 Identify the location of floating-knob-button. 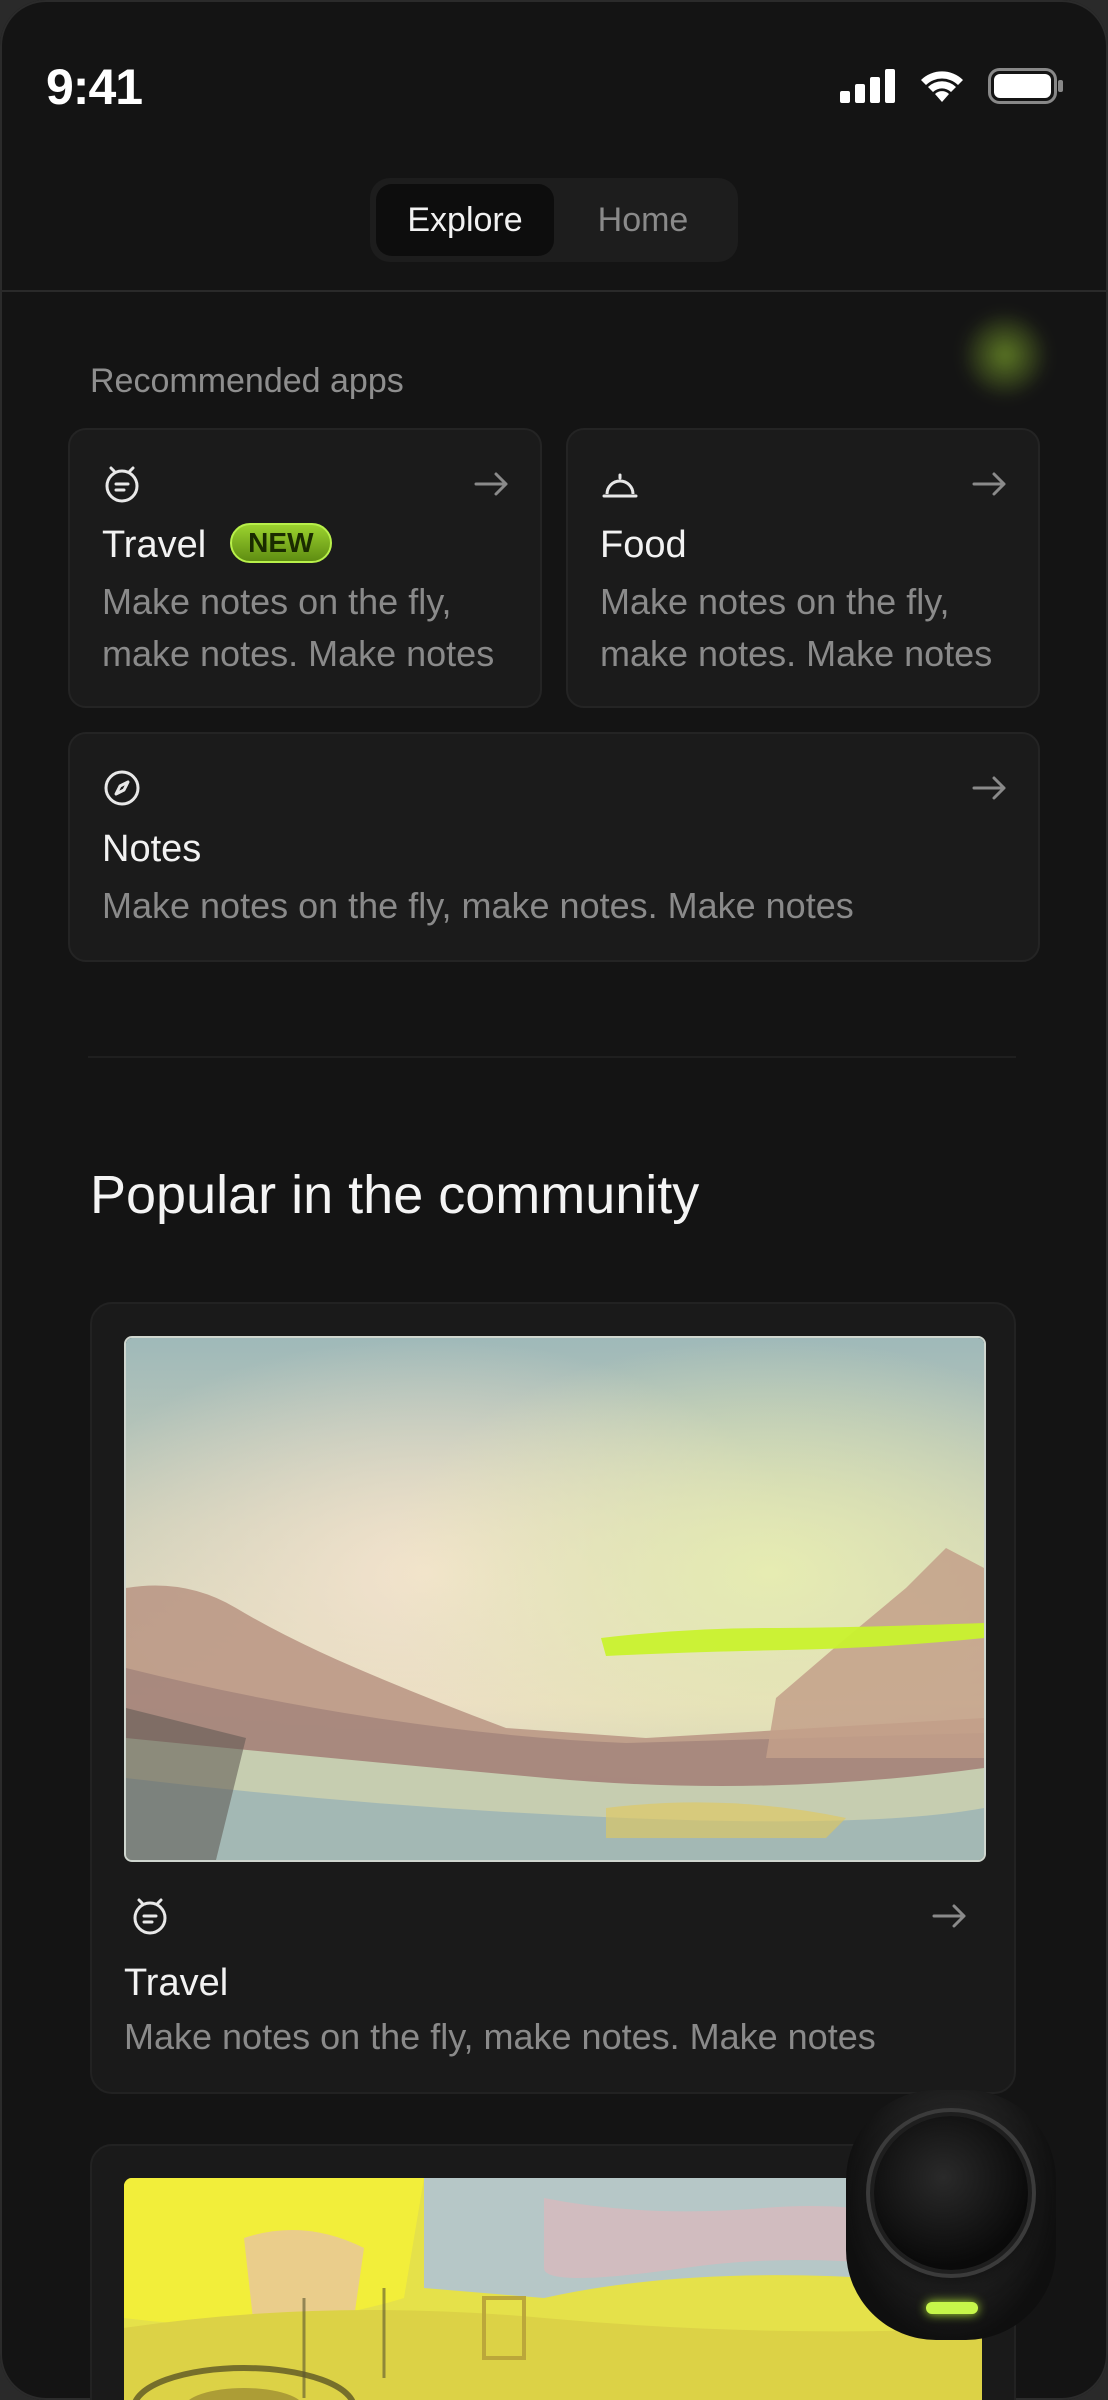
(951, 2193).